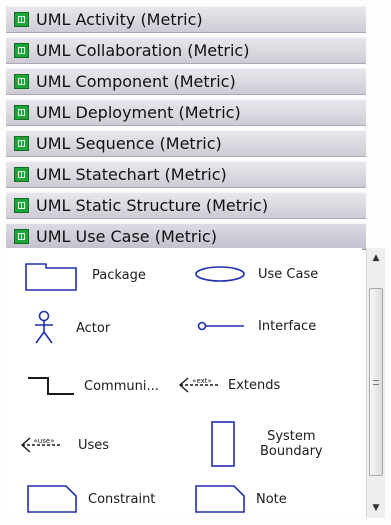  I want to click on stencil-label: UML Sequence (Metric), so click(129, 143).